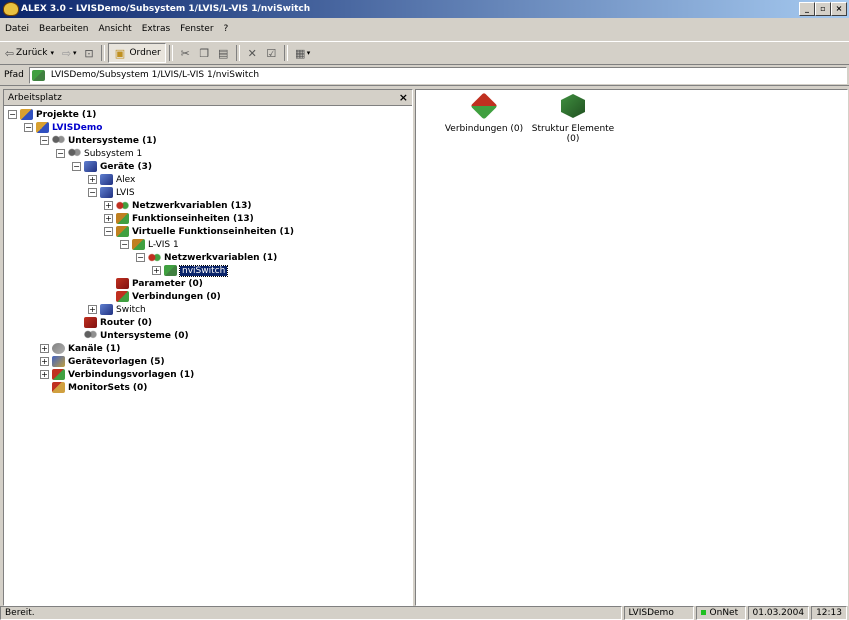 The image size is (849, 620). Describe the element at coordinates (823, 9) in the screenshot. I see `restore-button: ▫` at that location.